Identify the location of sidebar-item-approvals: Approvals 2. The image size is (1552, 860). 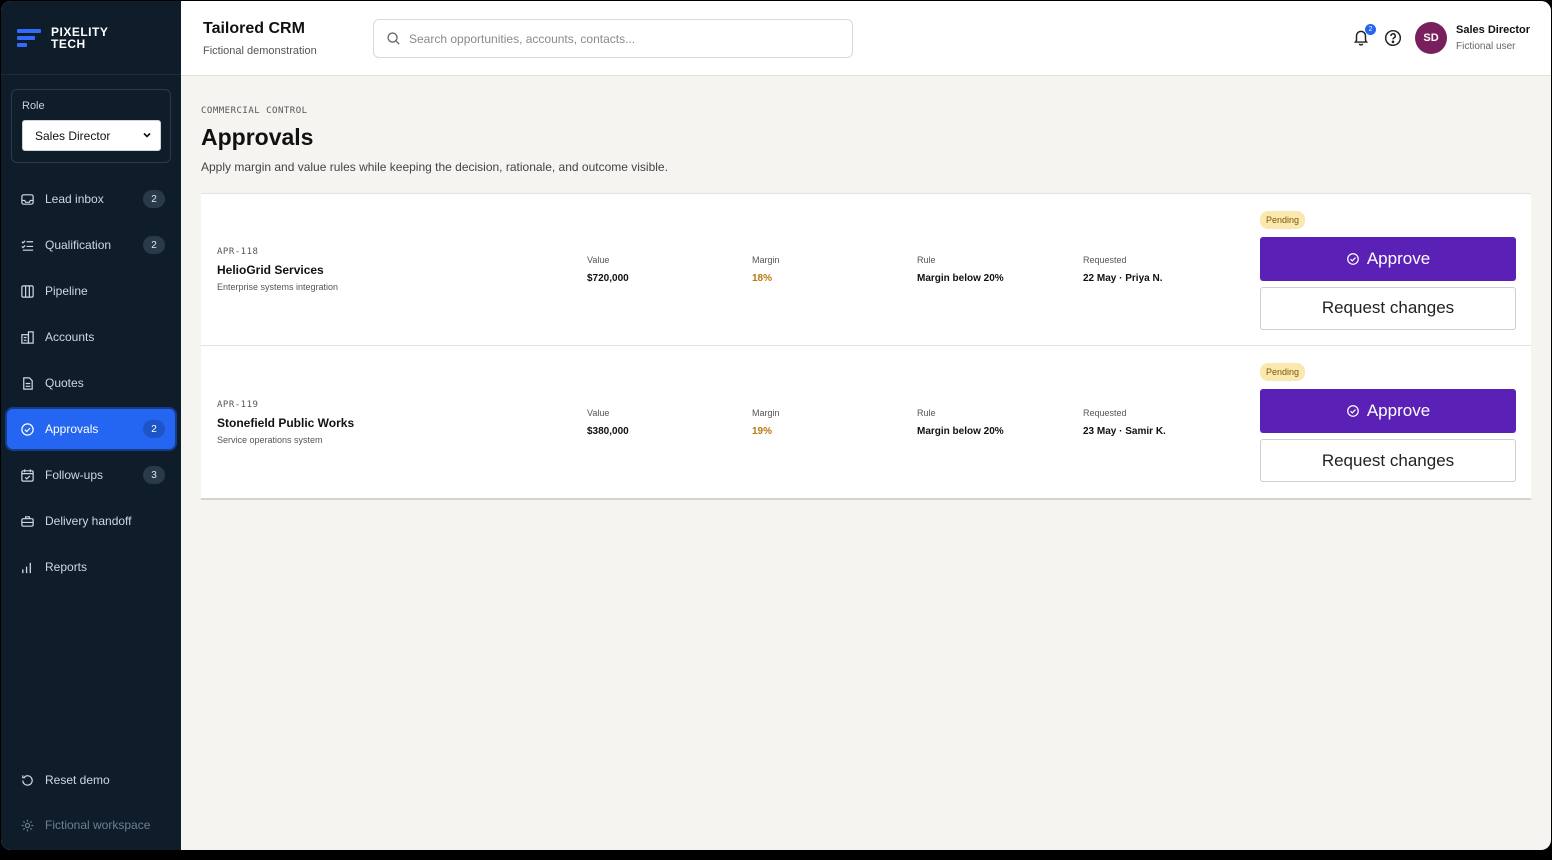
(91, 429).